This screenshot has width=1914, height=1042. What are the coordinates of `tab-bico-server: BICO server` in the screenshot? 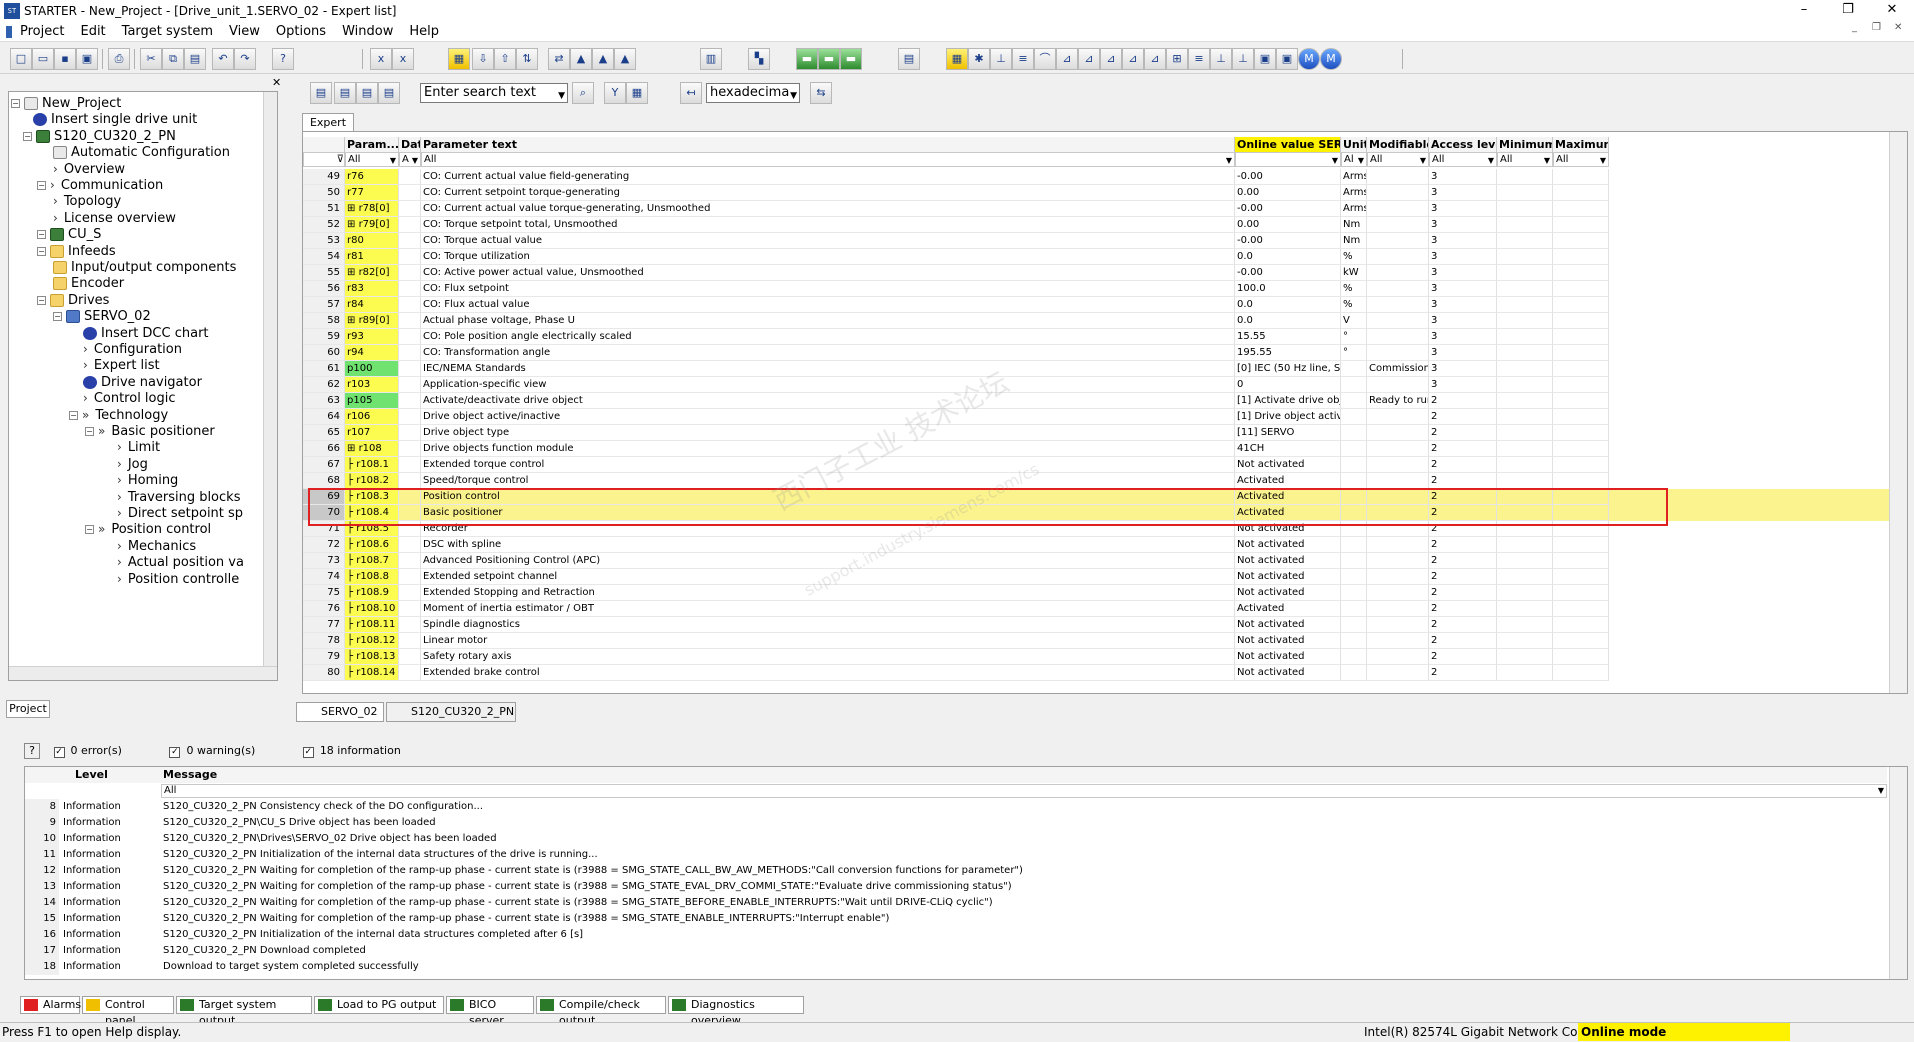 It's located at (490, 1011).